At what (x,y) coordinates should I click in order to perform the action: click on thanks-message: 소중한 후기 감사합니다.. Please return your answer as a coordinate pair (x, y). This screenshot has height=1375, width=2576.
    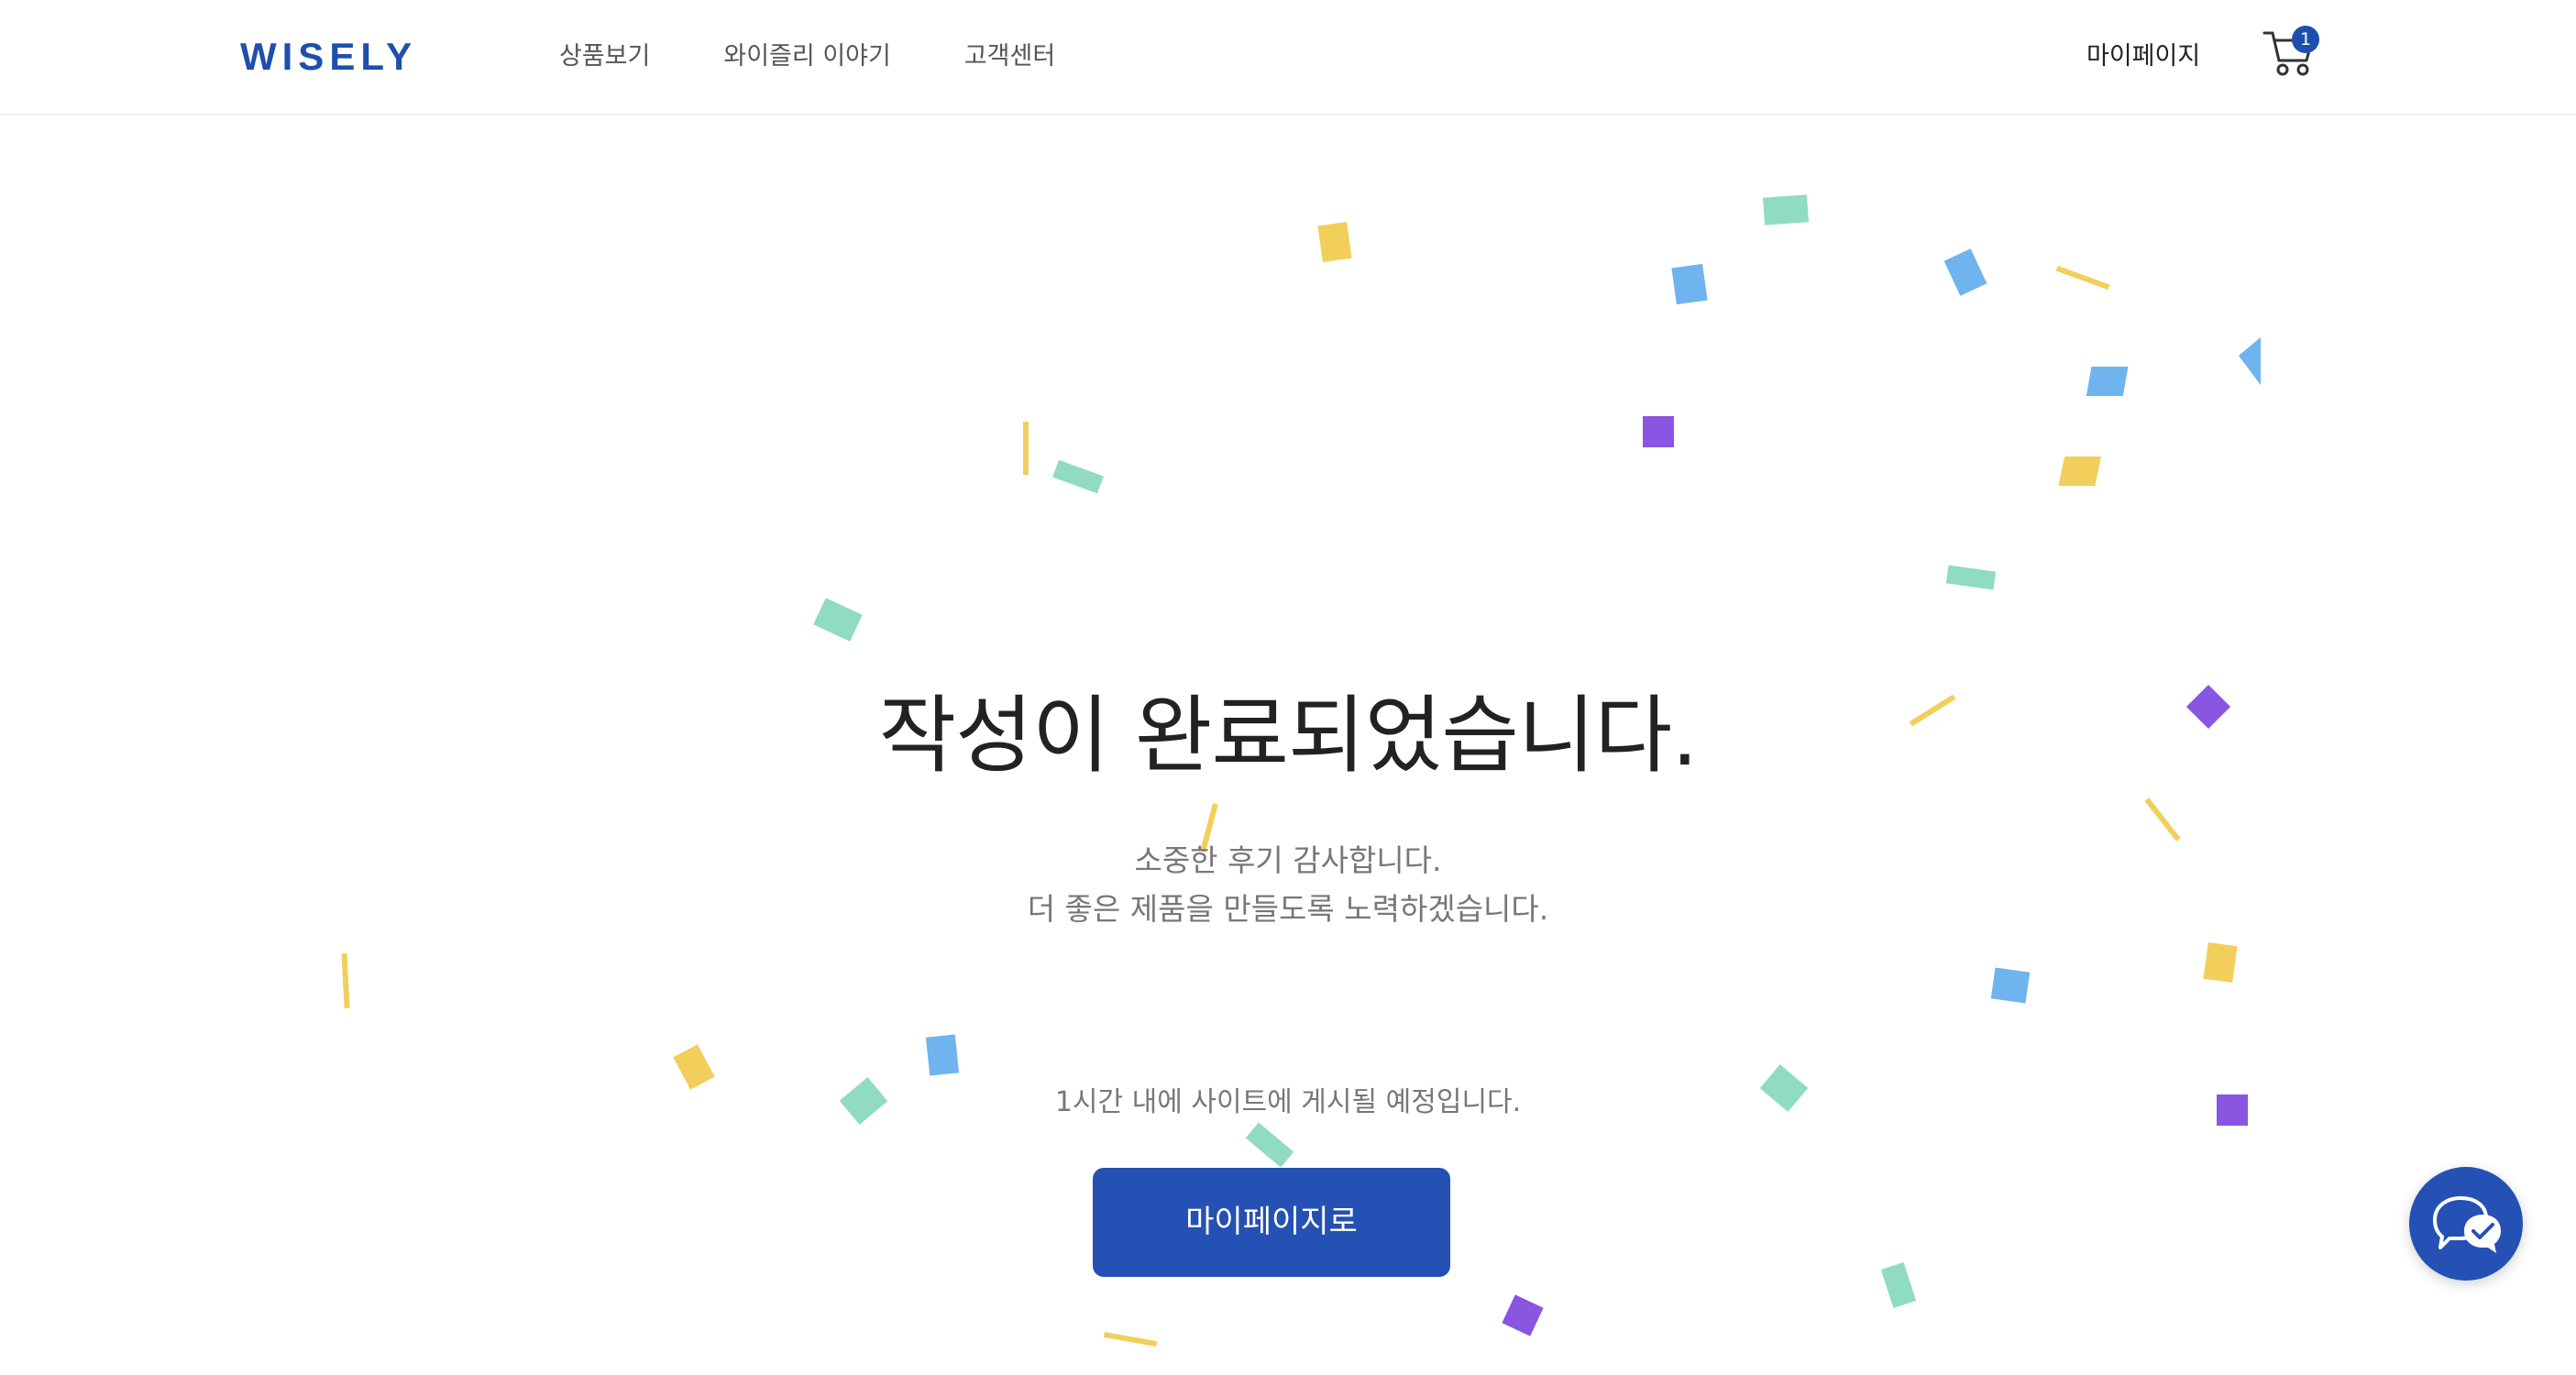
    Looking at the image, I should click on (1288, 860).